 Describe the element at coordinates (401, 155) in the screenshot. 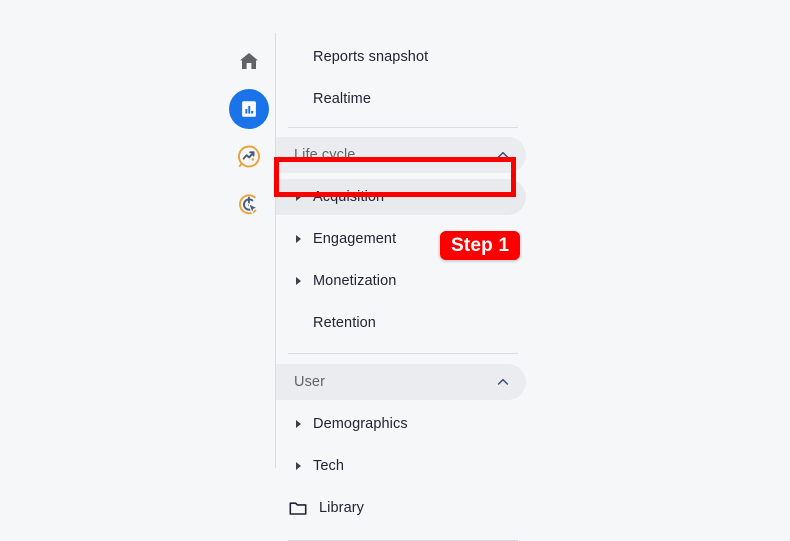

I see `nav-section-life-cycle: Life cycle` at that location.